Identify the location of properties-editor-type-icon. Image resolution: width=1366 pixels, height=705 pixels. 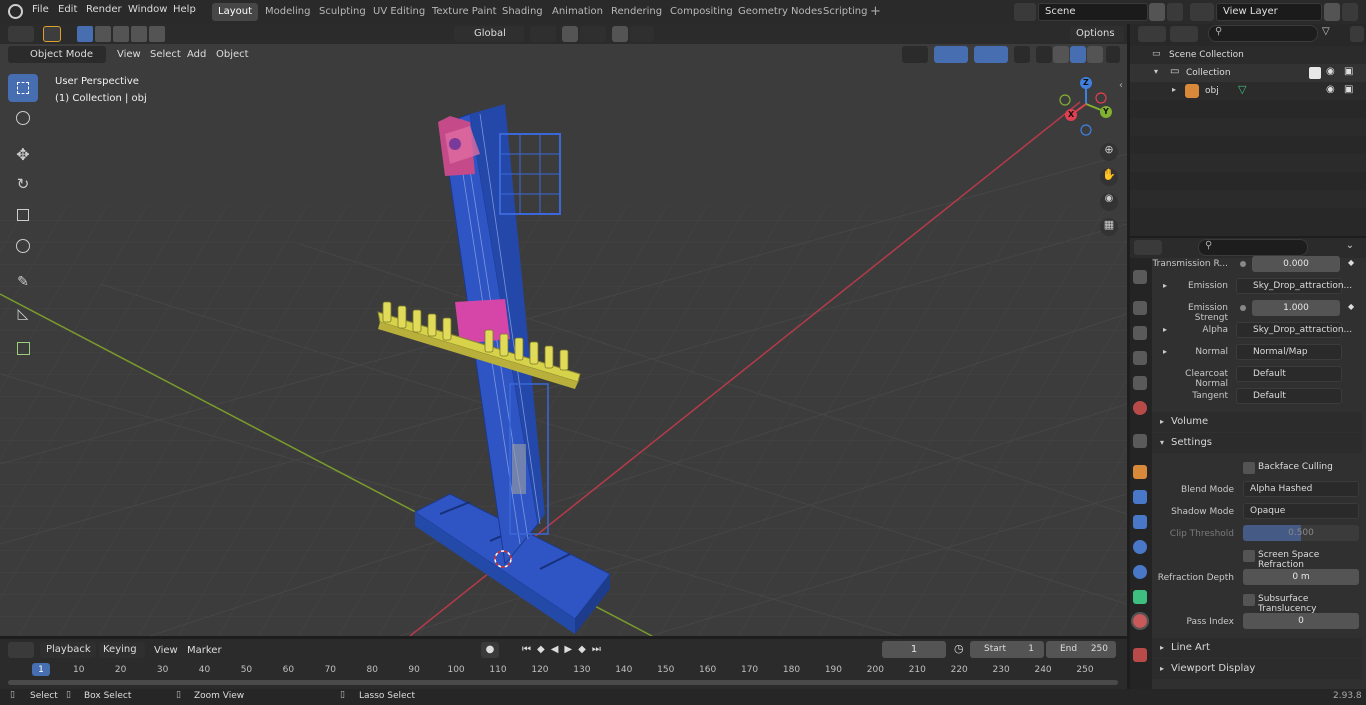
(1148, 247).